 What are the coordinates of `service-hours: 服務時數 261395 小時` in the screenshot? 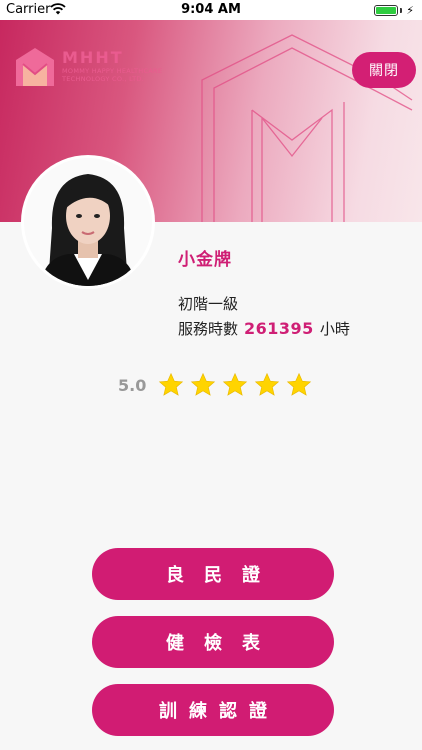 It's located at (264, 328).